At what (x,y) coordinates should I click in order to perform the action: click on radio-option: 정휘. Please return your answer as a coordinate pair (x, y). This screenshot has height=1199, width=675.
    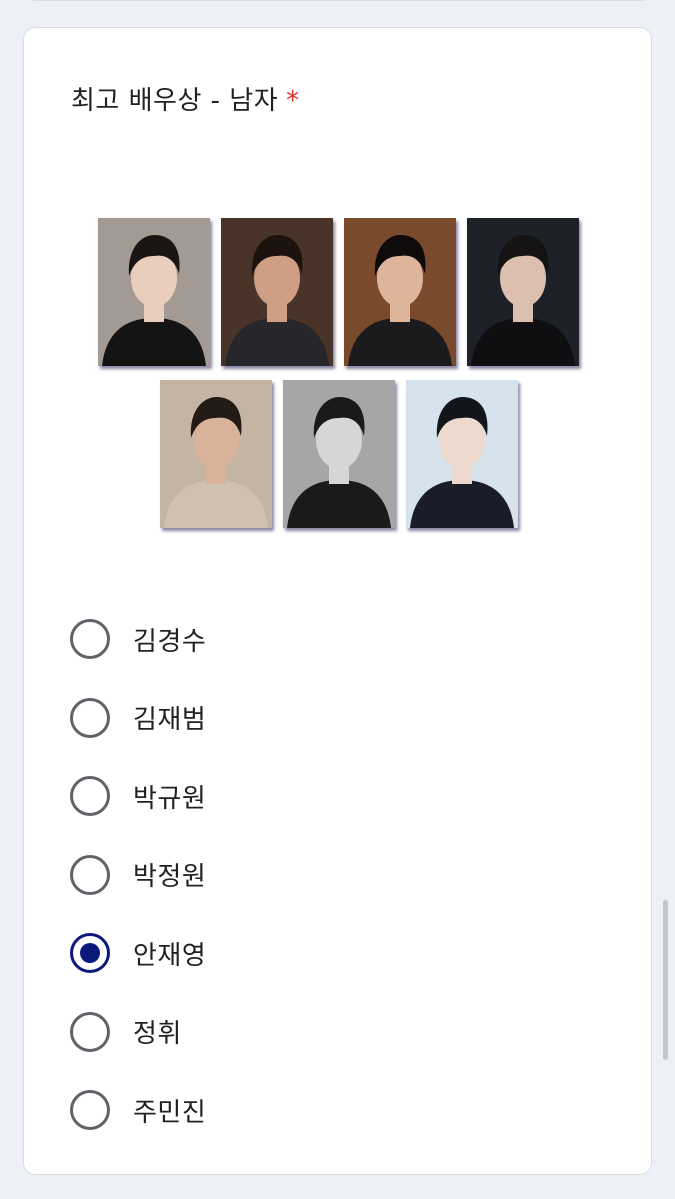
    Looking at the image, I should click on (138, 1032).